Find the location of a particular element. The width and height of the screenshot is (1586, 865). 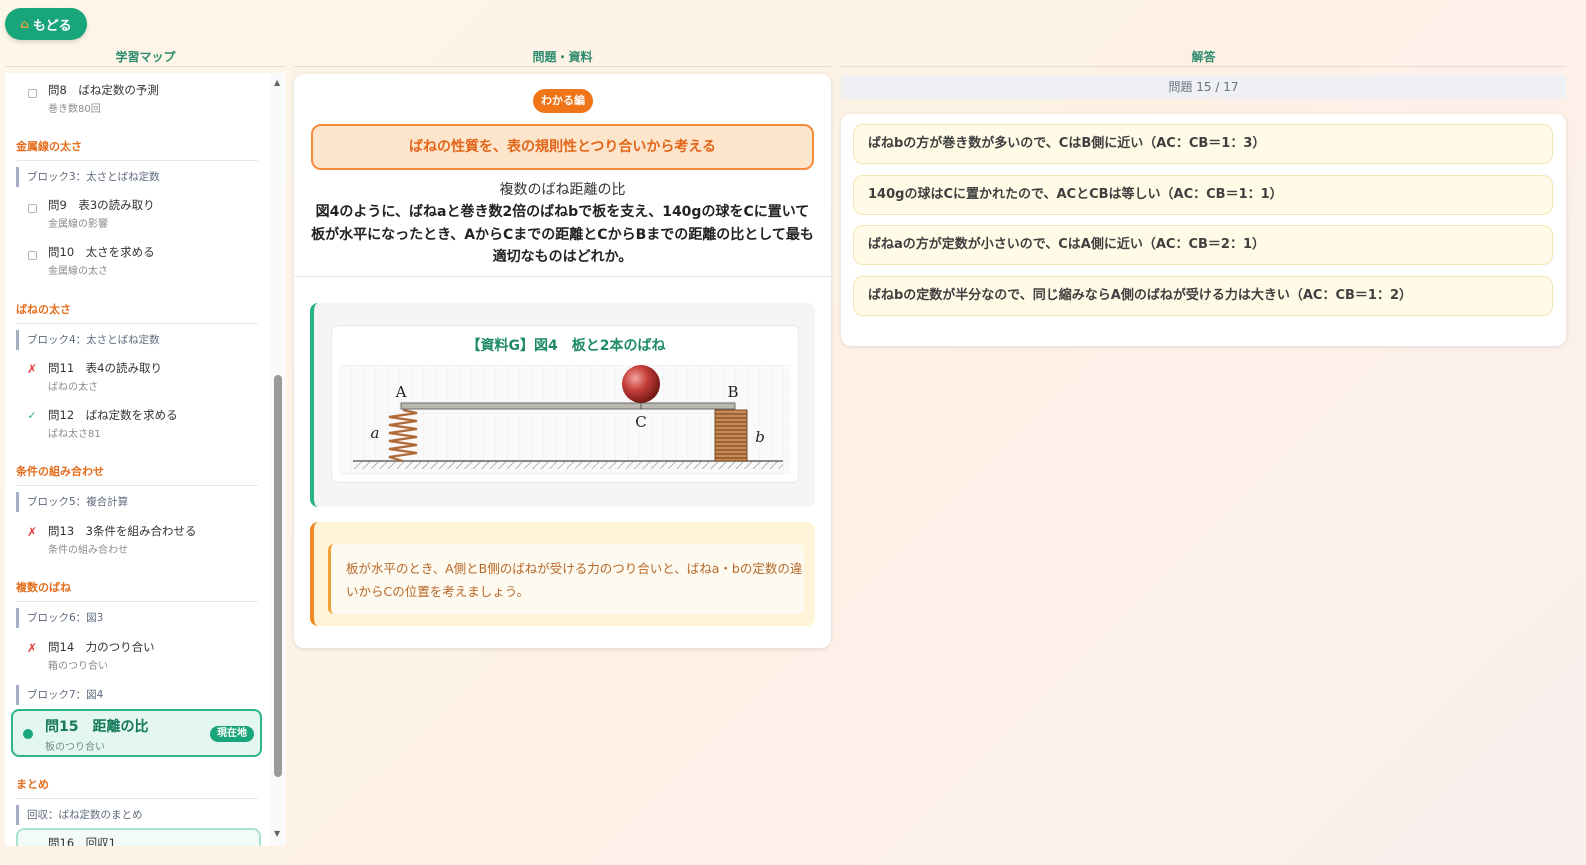

list-item: 問9 表3の読み取り 金属線の影響 is located at coordinates (137, 214).